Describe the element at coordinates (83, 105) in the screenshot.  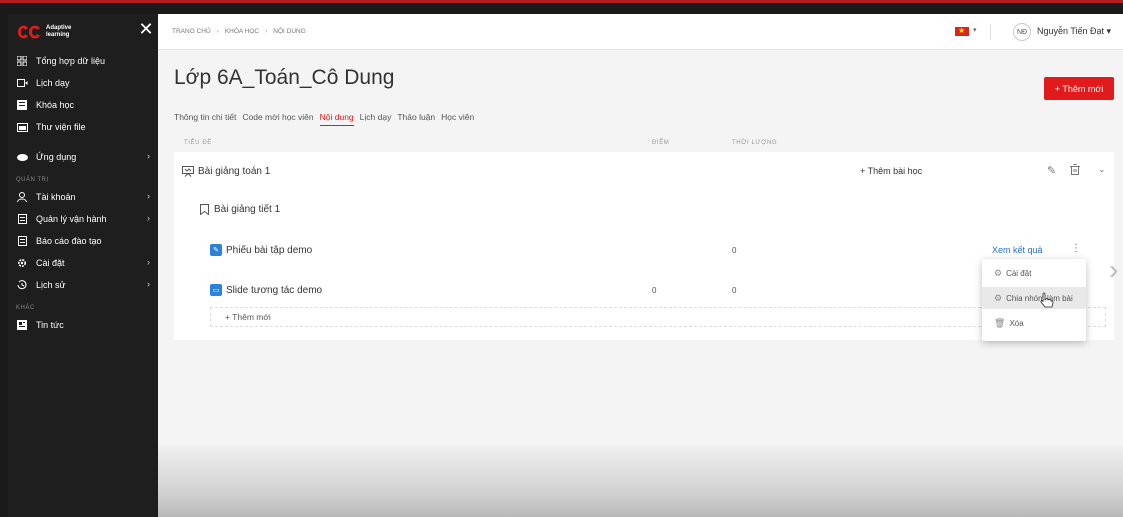
I see `sidebar-item-khoa-hoc: Khóa học` at that location.